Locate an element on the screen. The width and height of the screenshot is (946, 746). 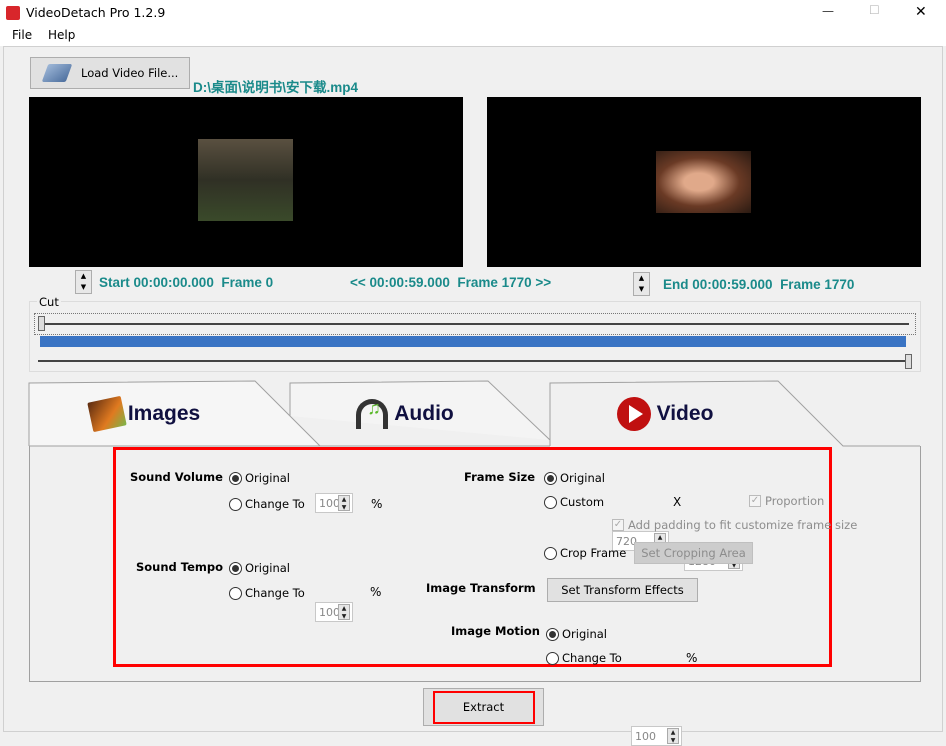
proportion-checkbox: ✓ Proportion is located at coordinates (786, 501).